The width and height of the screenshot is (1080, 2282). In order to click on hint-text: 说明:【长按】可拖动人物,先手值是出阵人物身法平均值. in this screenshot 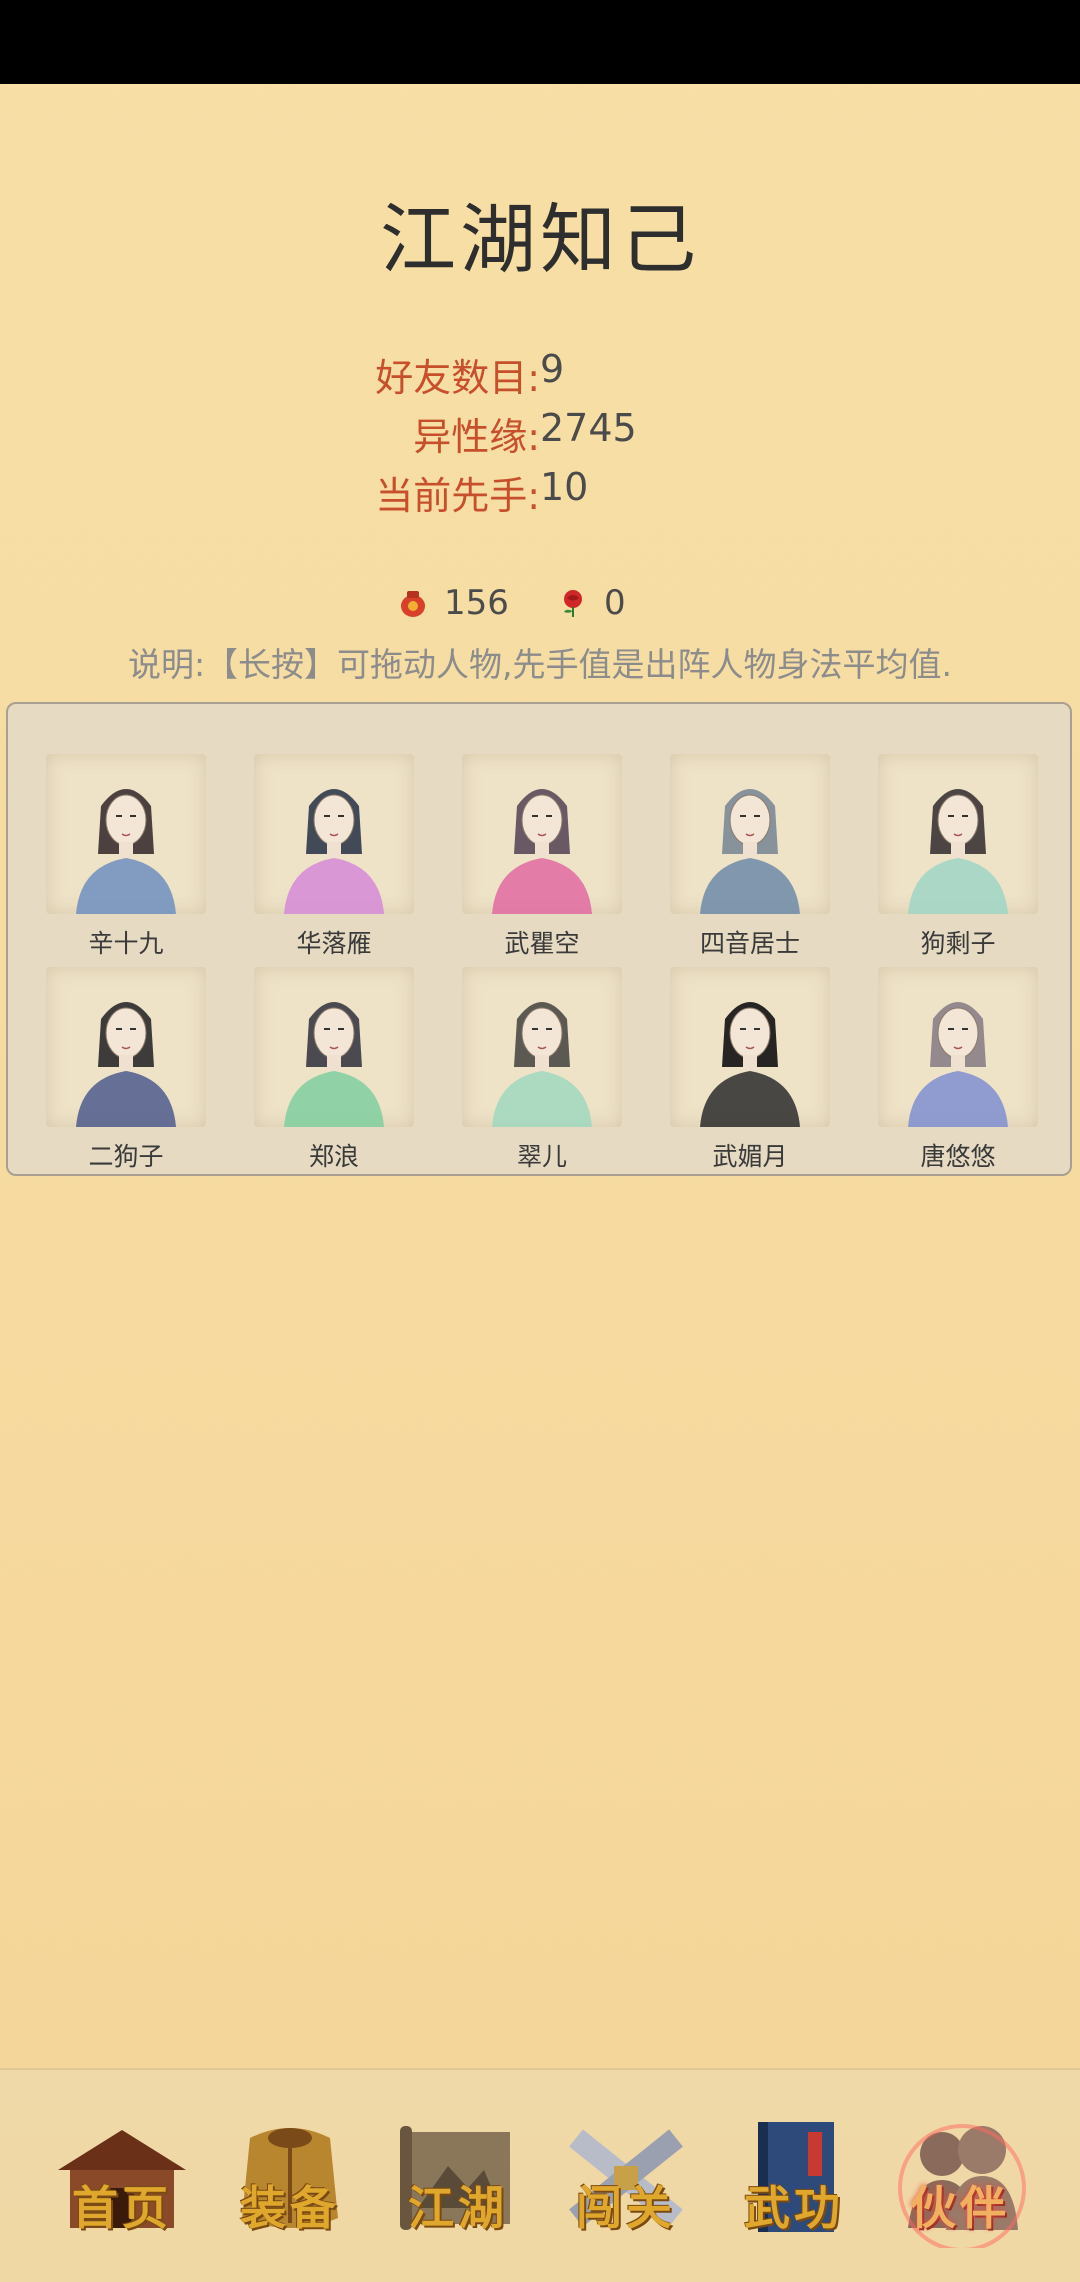, I will do `click(540, 664)`.